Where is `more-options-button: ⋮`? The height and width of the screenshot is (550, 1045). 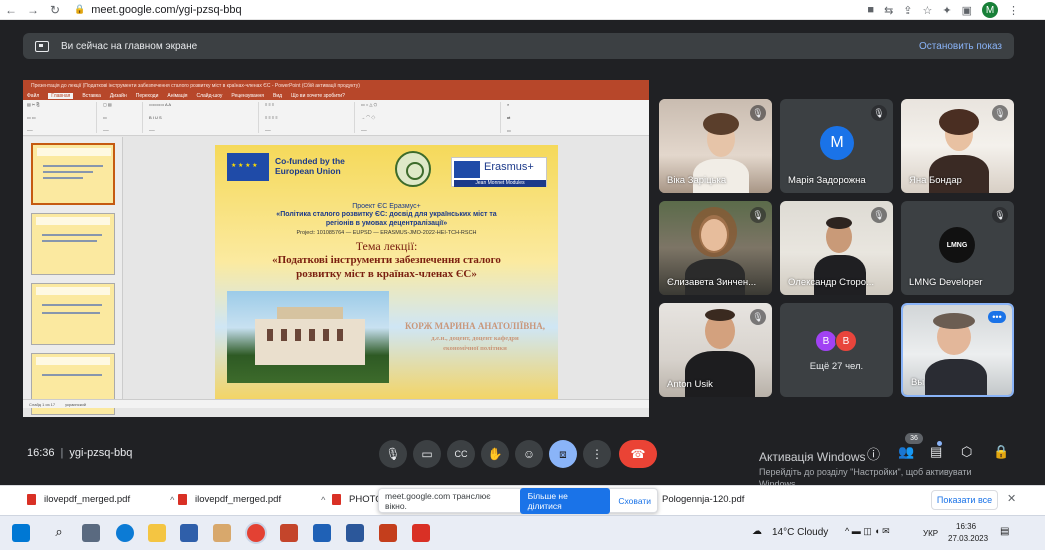 more-options-button: ⋮ is located at coordinates (597, 454).